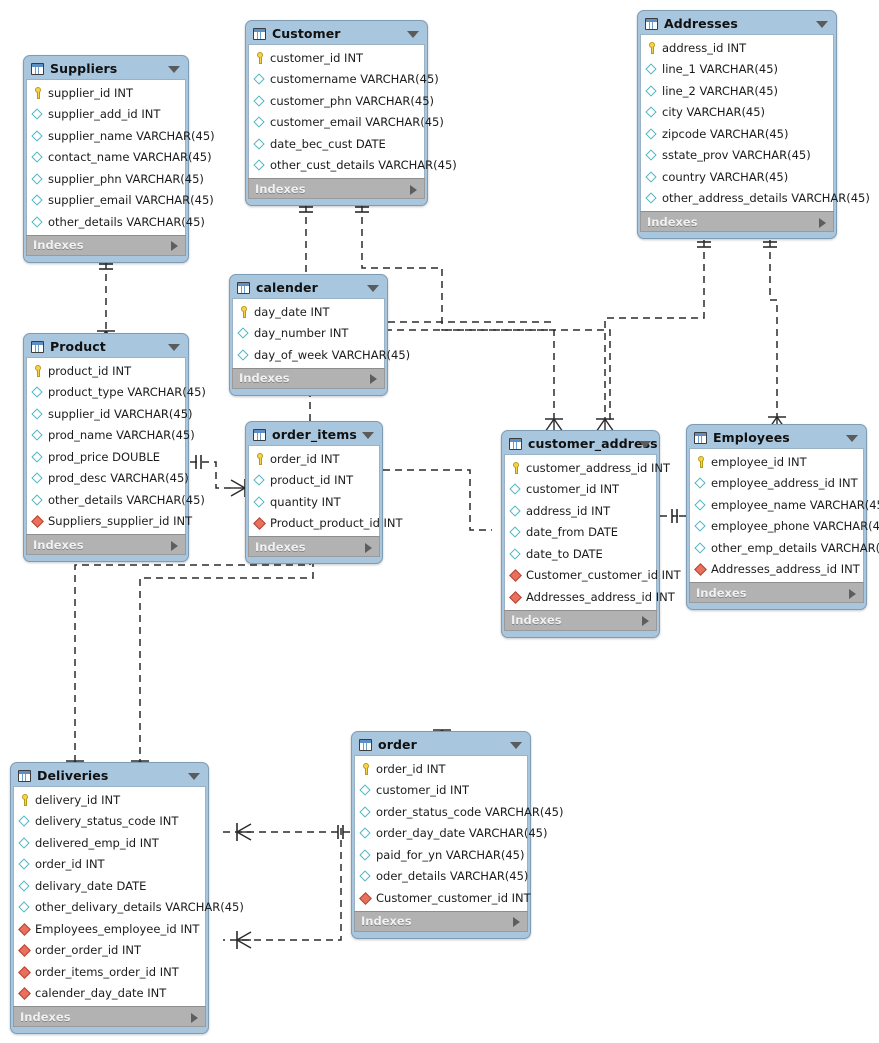 The image size is (879, 1043). Describe the element at coordinates (441, 744) in the screenshot. I see `table-header-order: order` at that location.